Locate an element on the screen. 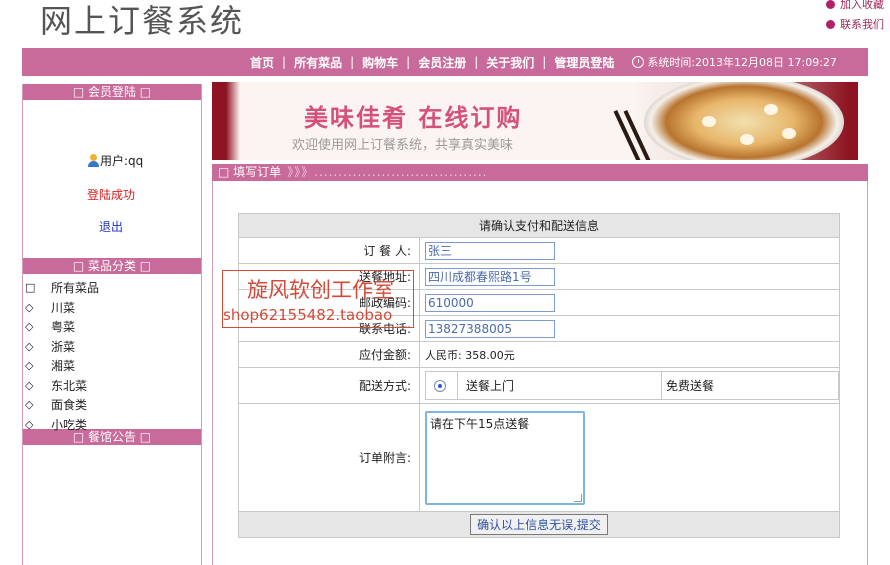 This screenshot has height=565, width=890. nav-all-dishes: 所有菜品 is located at coordinates (318, 62).